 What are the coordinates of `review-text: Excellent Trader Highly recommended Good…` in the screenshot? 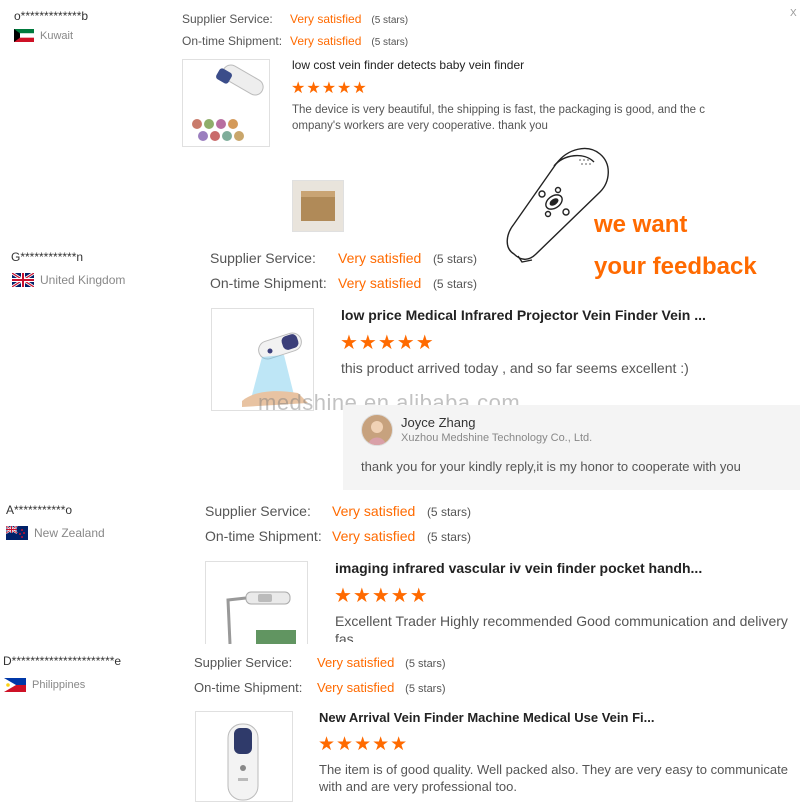 It's located at (561, 627).